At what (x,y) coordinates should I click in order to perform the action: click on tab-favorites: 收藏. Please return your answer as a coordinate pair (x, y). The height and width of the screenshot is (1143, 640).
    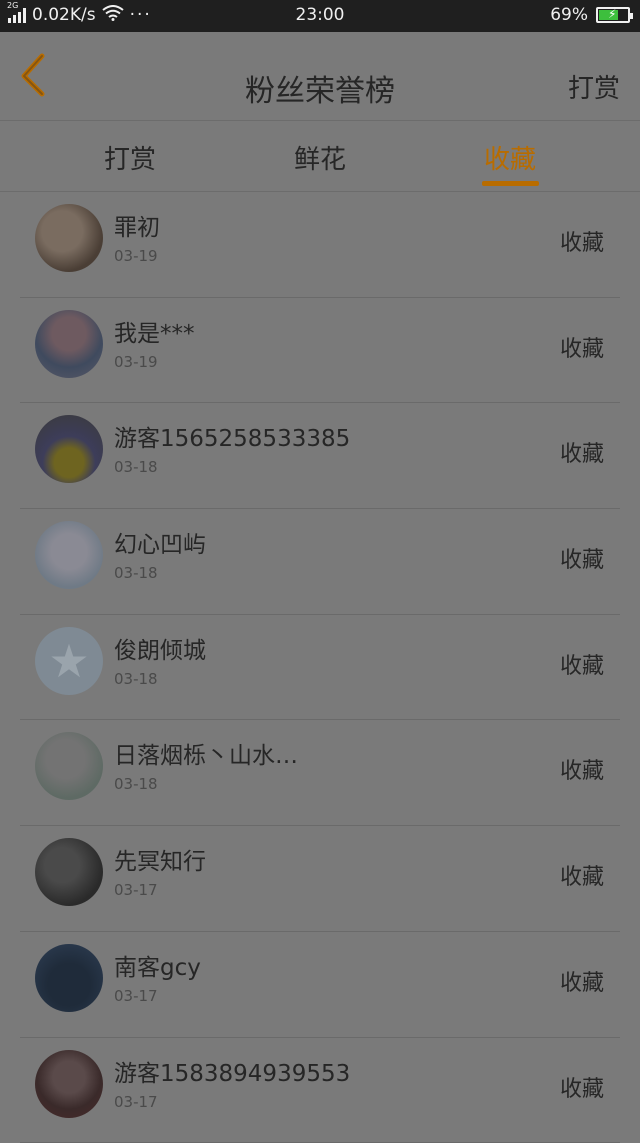
    Looking at the image, I should click on (510, 157).